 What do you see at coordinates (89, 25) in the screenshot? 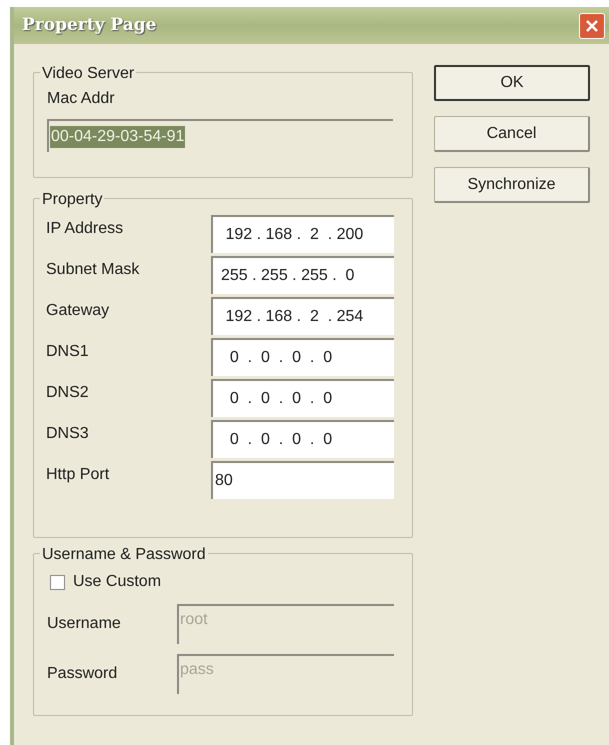
I see `window-title: Property Page` at bounding box center [89, 25].